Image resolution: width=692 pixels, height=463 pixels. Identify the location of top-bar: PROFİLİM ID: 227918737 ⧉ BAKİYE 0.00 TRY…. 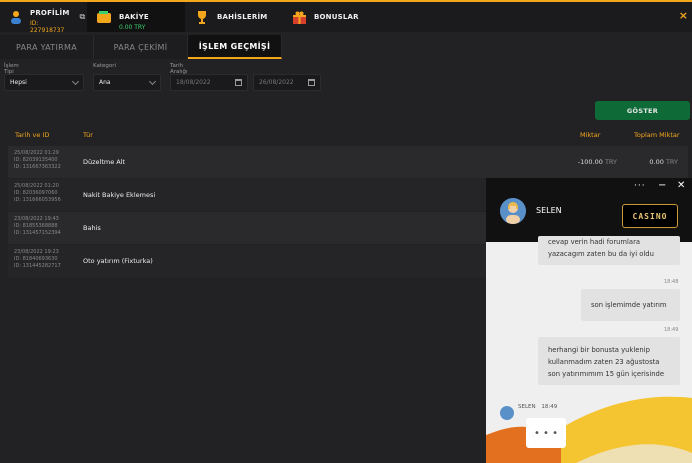
(346, 17).